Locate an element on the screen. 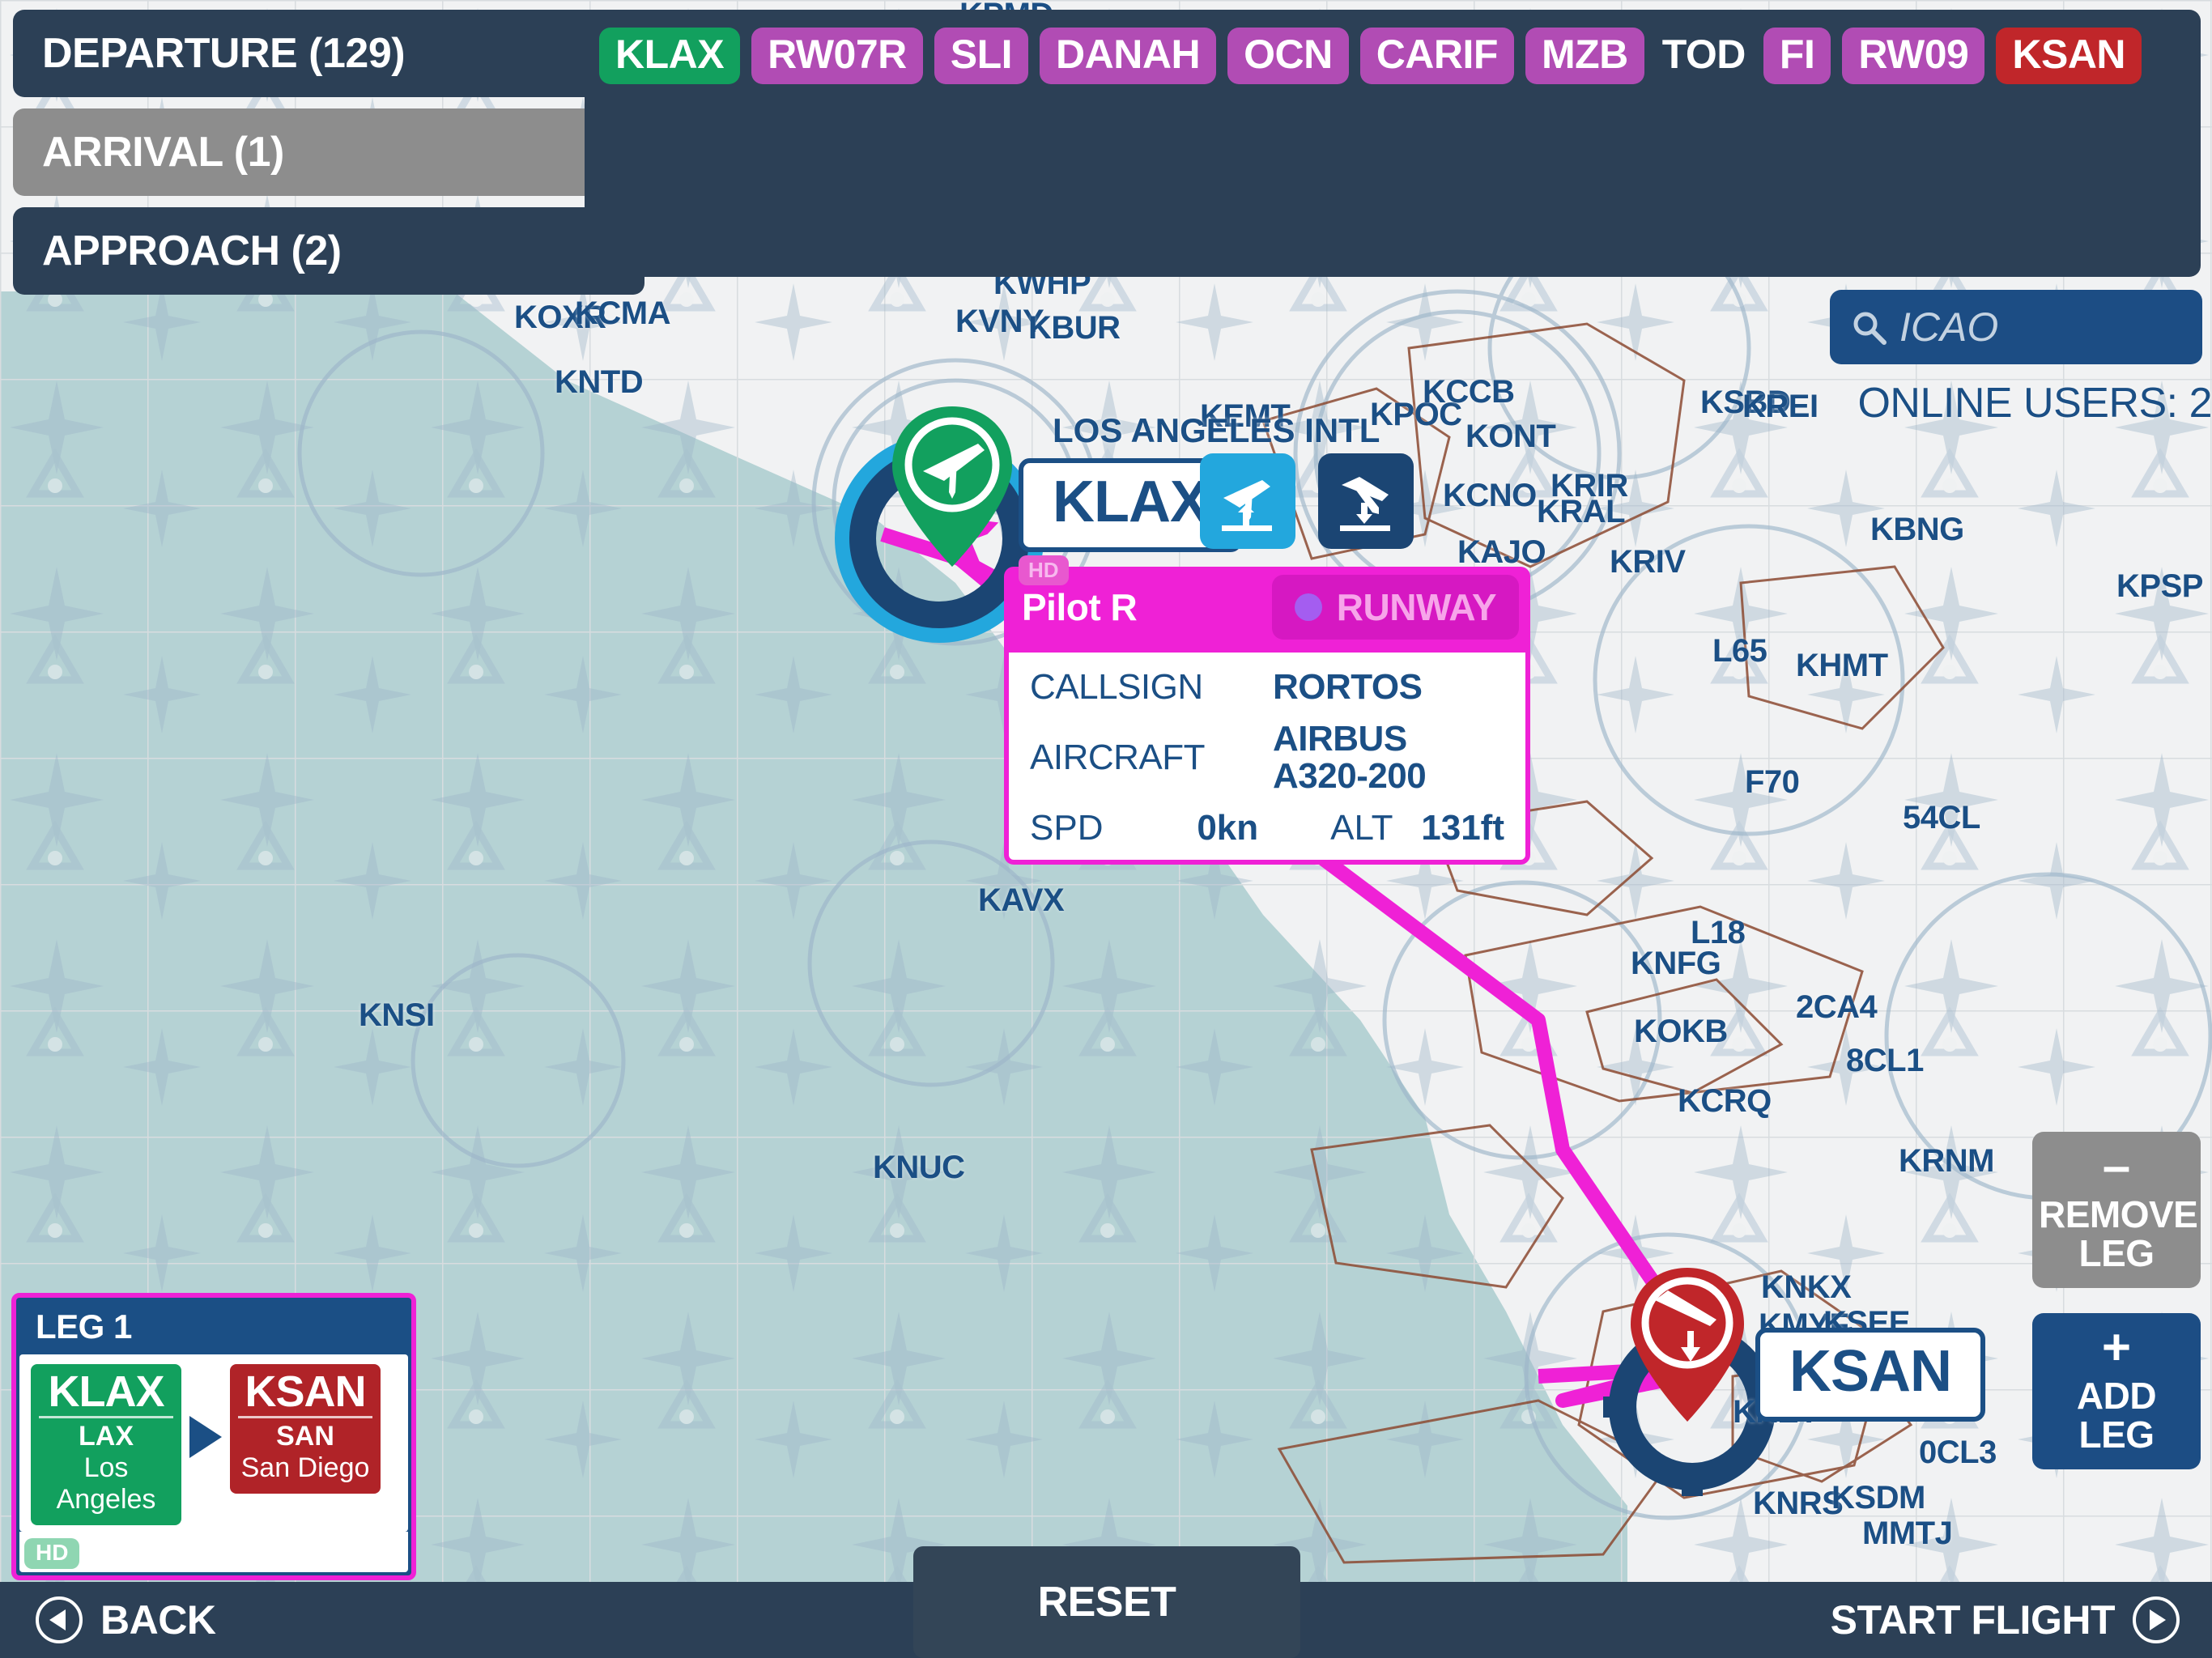 Image resolution: width=2212 pixels, height=1658 pixels. ksan-arrival-pin is located at coordinates (1688, 1346).